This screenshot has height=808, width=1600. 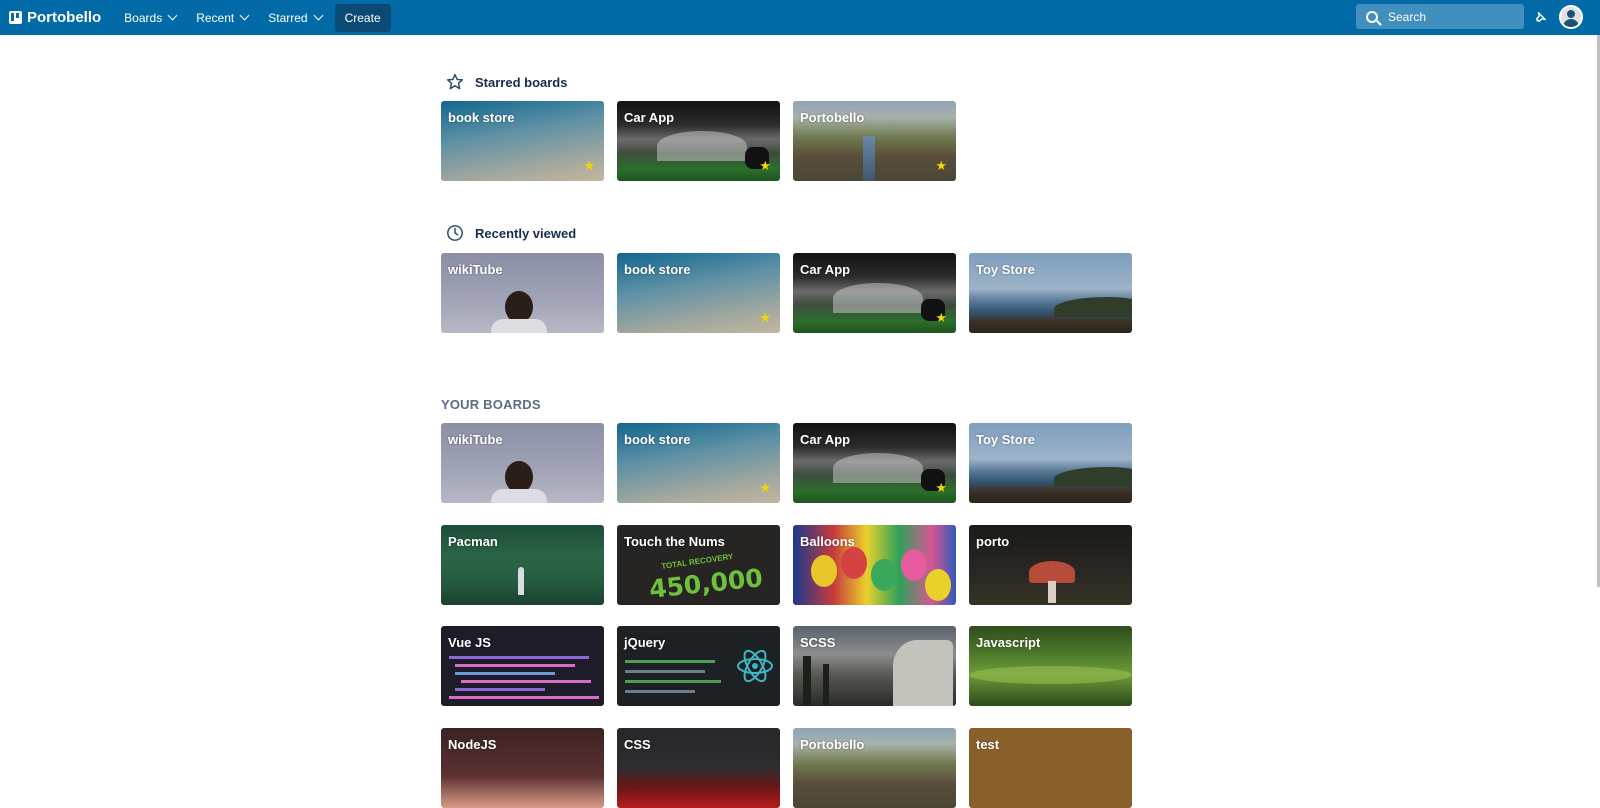 I want to click on star-outline-icon, so click(x=455, y=81).